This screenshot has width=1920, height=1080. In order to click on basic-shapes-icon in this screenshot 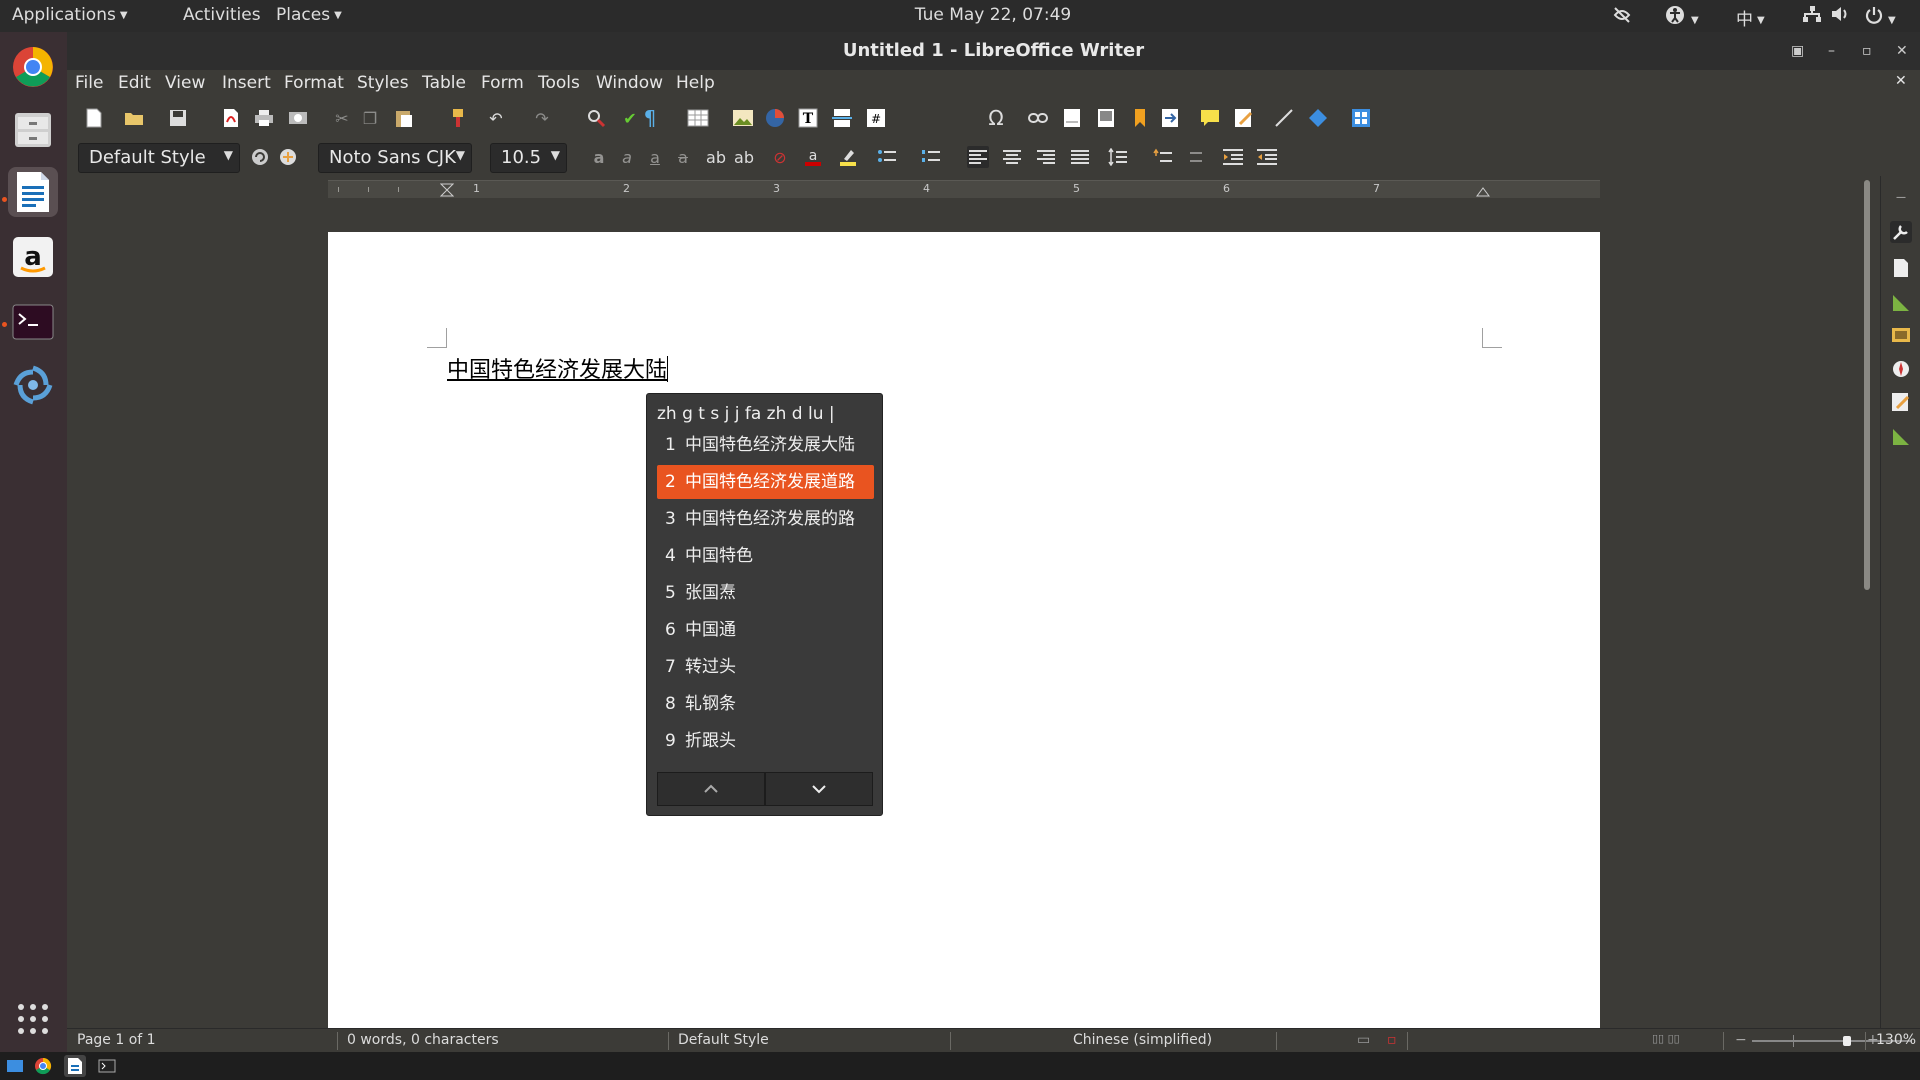, I will do `click(1318, 118)`.